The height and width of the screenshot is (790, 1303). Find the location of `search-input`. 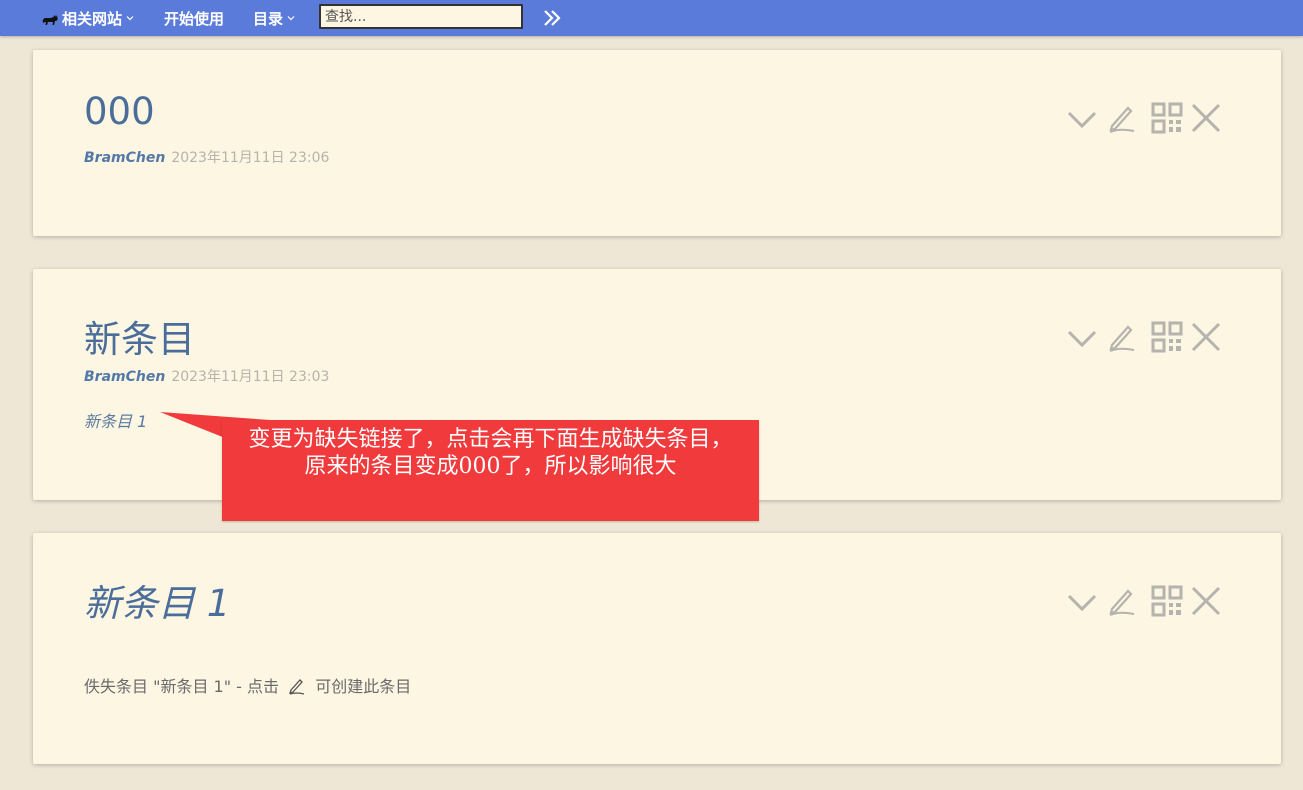

search-input is located at coordinates (421, 16).